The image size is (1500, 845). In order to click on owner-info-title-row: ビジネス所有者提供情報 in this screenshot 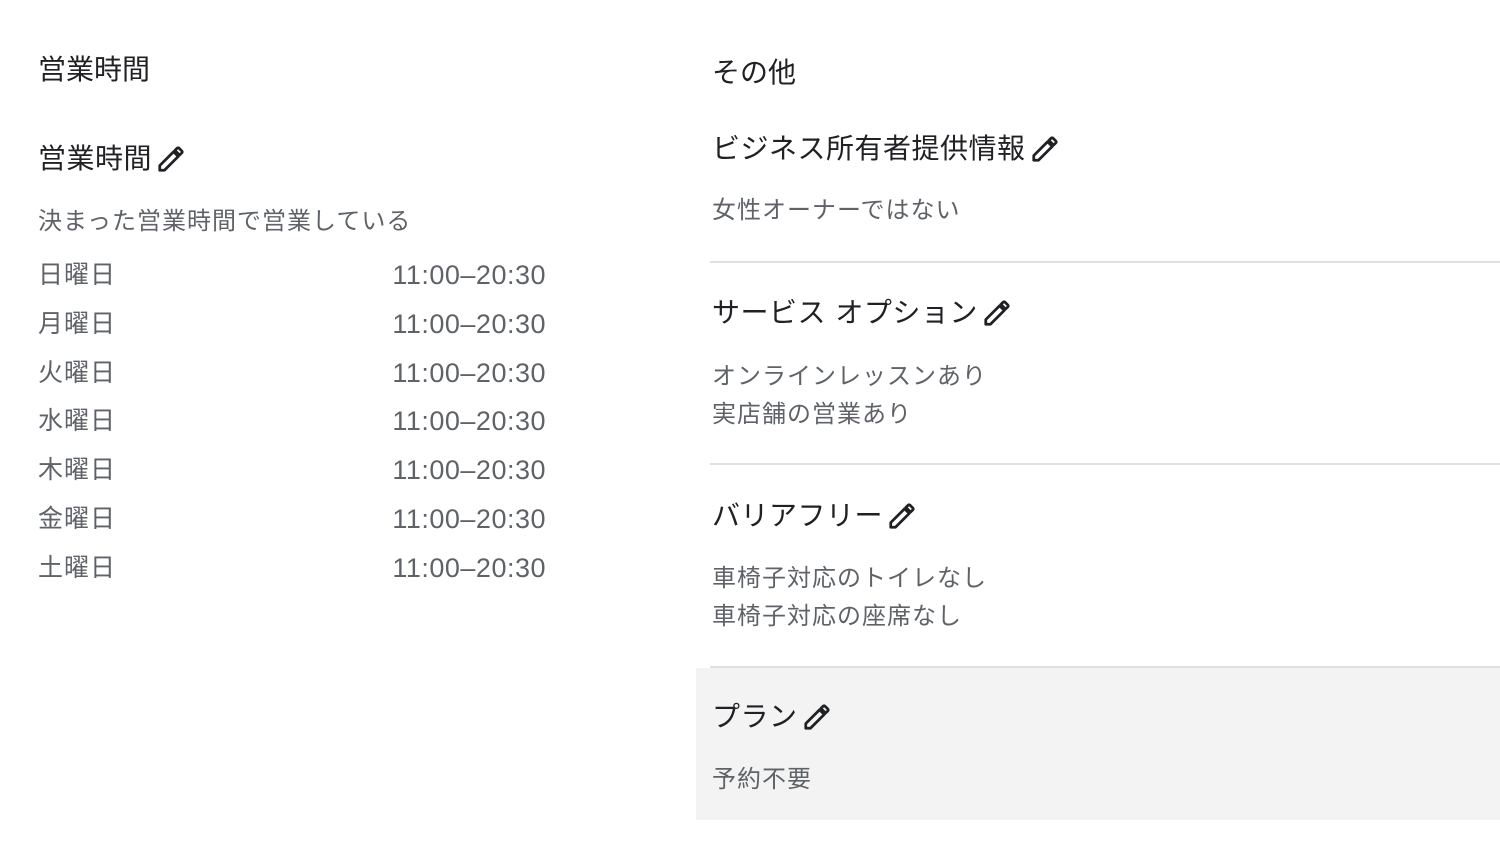, I will do `click(886, 149)`.